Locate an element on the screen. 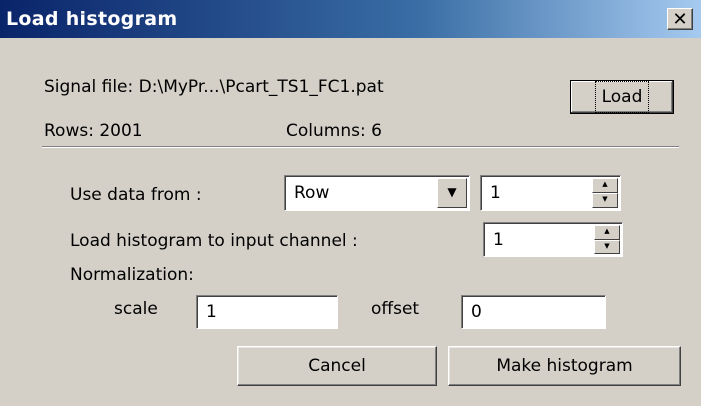 Image resolution: width=701 pixels, height=406 pixels. close-button: ✕ is located at coordinates (680, 19).